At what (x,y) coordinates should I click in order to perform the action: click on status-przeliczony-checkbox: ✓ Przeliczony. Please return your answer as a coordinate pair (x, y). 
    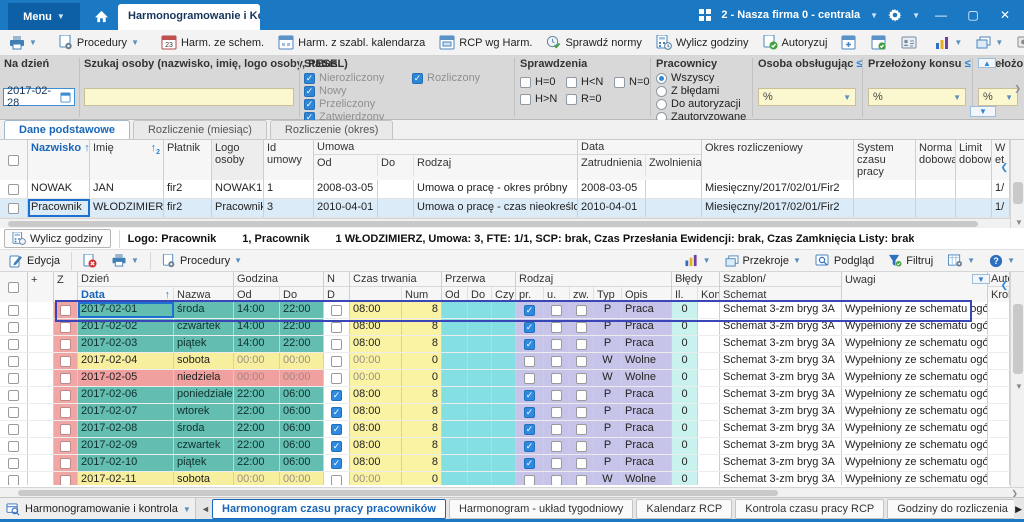
    Looking at the image, I should click on (339, 104).